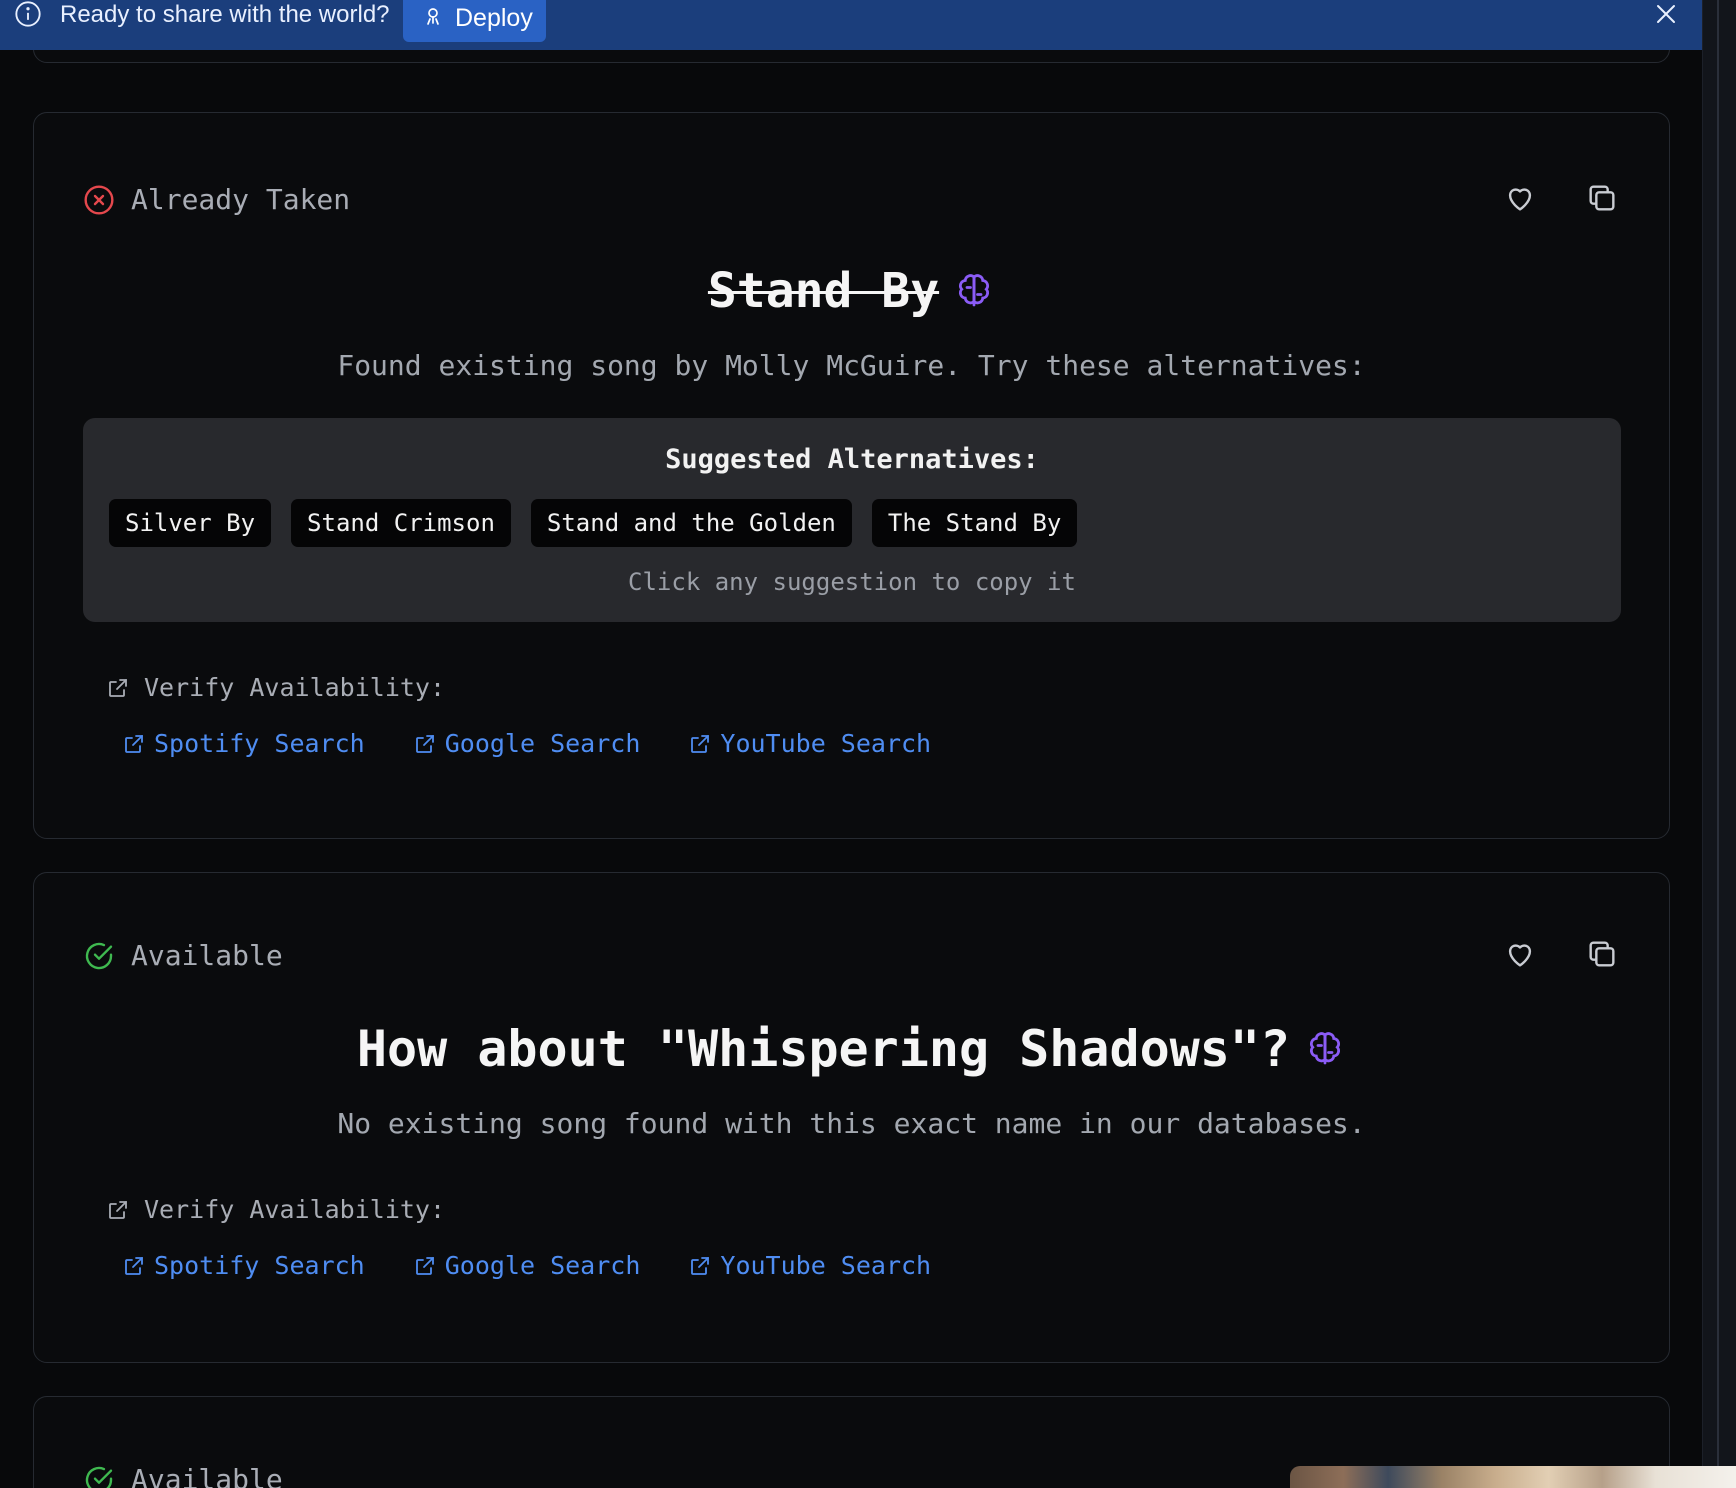  What do you see at coordinates (974, 523) in the screenshot?
I see `alternative-chip: The Stand By` at bounding box center [974, 523].